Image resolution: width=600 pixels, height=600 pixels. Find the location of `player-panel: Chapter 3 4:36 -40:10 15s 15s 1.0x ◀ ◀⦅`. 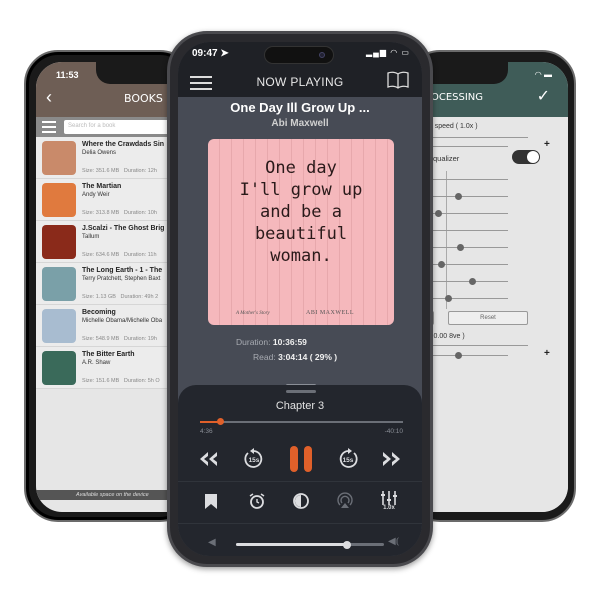

player-panel: Chapter 3 4:36 -40:10 15s 15s 1.0x ◀ ◀⦅ is located at coordinates (300, 470).